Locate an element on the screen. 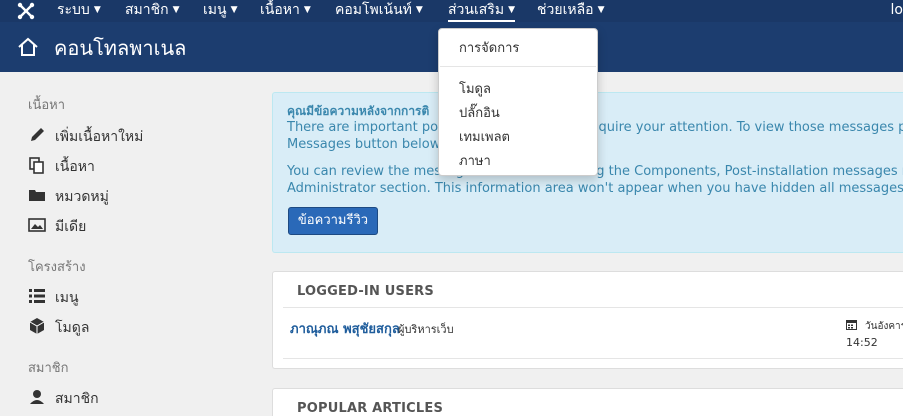 This screenshot has height=416, width=903. copy-icon is located at coordinates (36, 165).